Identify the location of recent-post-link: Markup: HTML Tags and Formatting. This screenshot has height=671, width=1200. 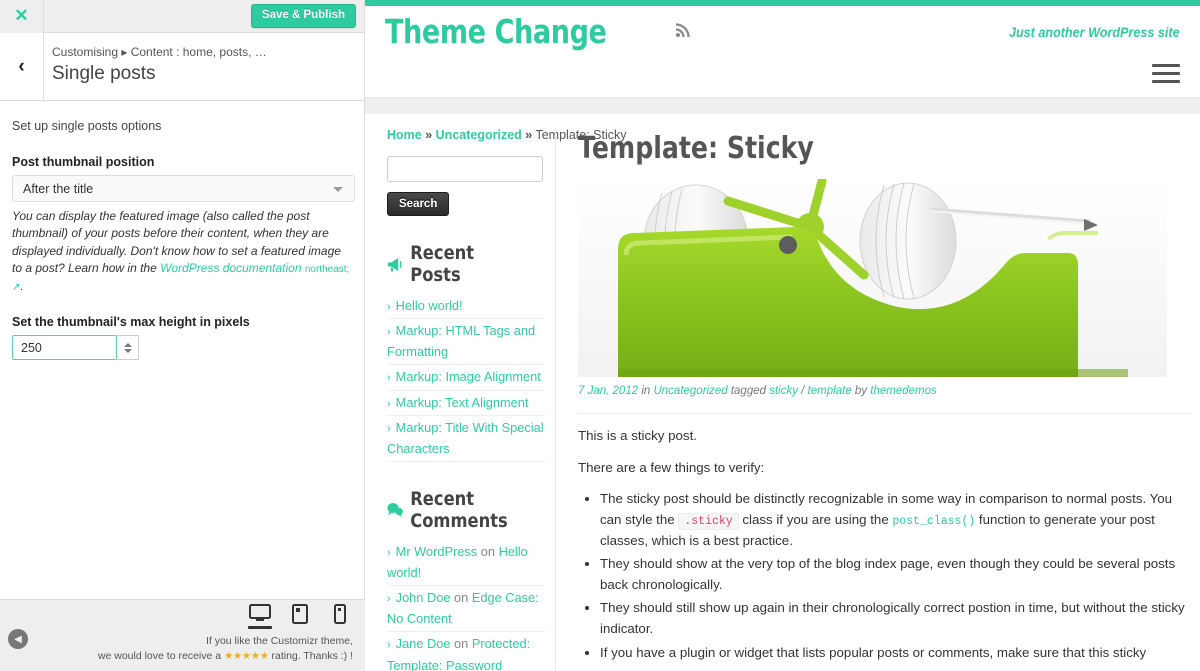
(461, 341).